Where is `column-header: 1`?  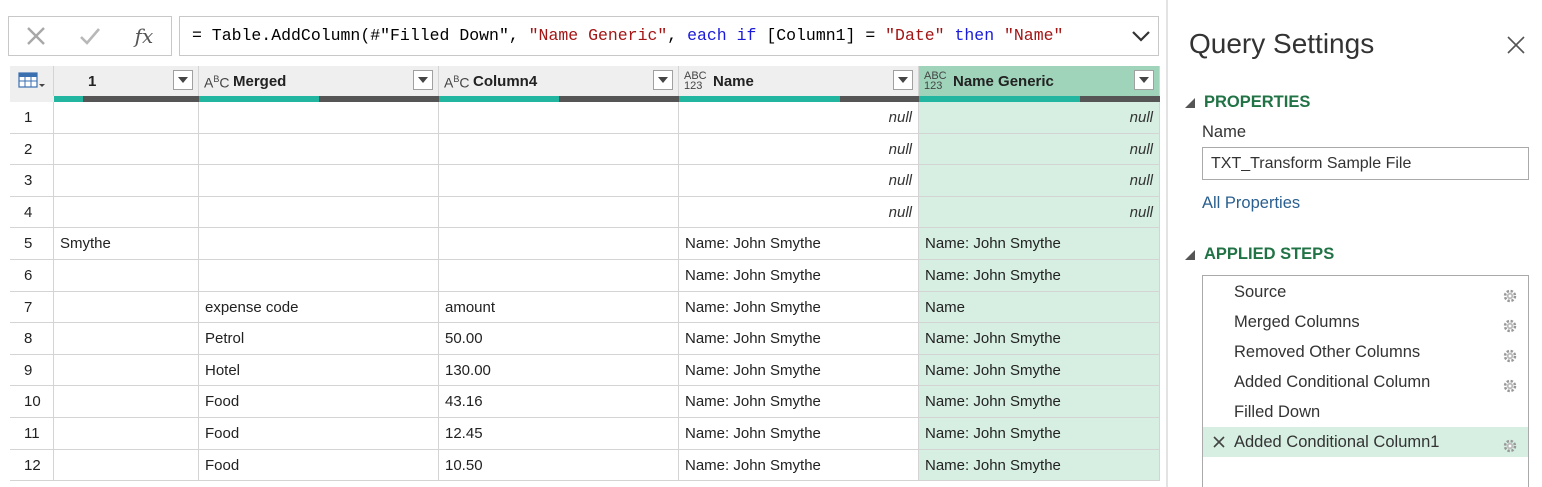 column-header: 1 is located at coordinates (126, 81).